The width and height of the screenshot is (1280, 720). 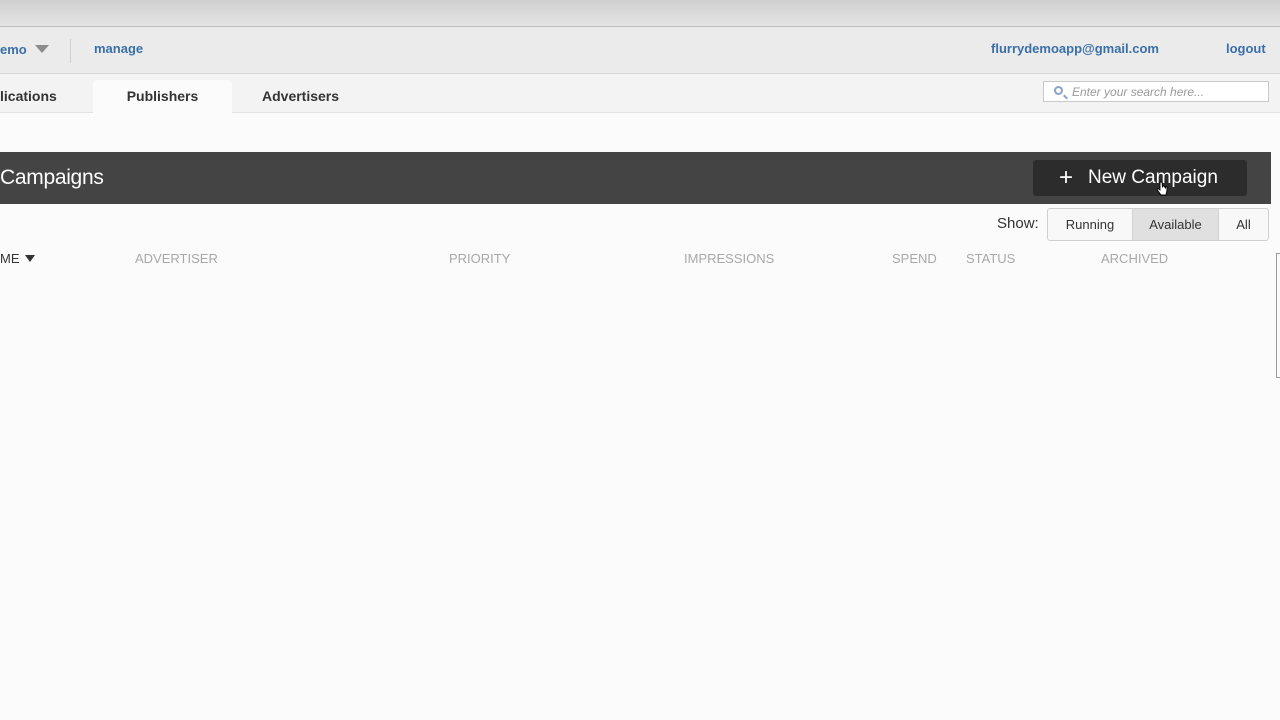 I want to click on new-campaign-button: + New Campaign, so click(x=1140, y=178).